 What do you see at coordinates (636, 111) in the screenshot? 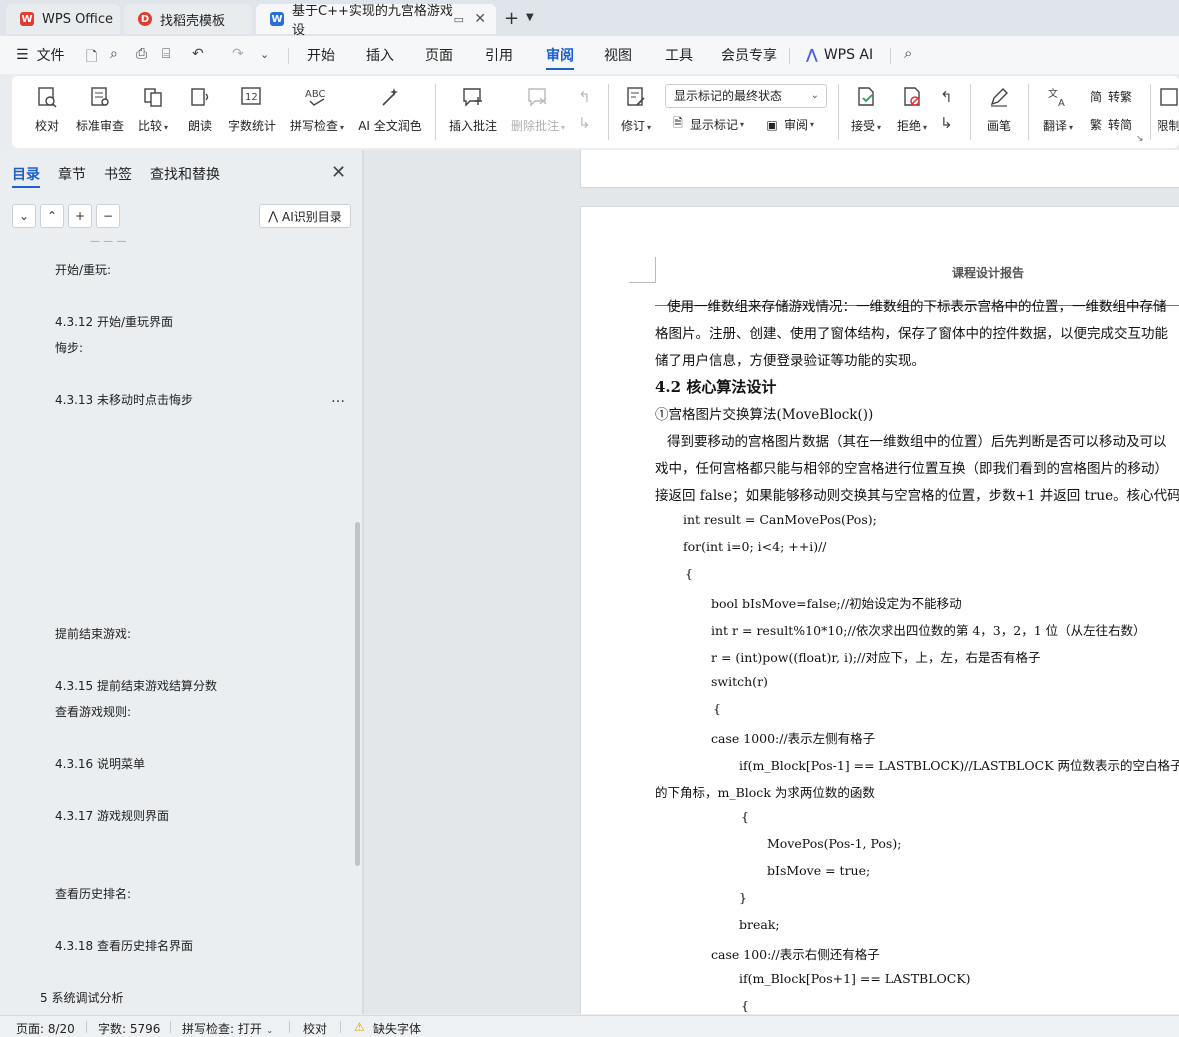
I see `track-changes-button: 修订 ▾` at bounding box center [636, 111].